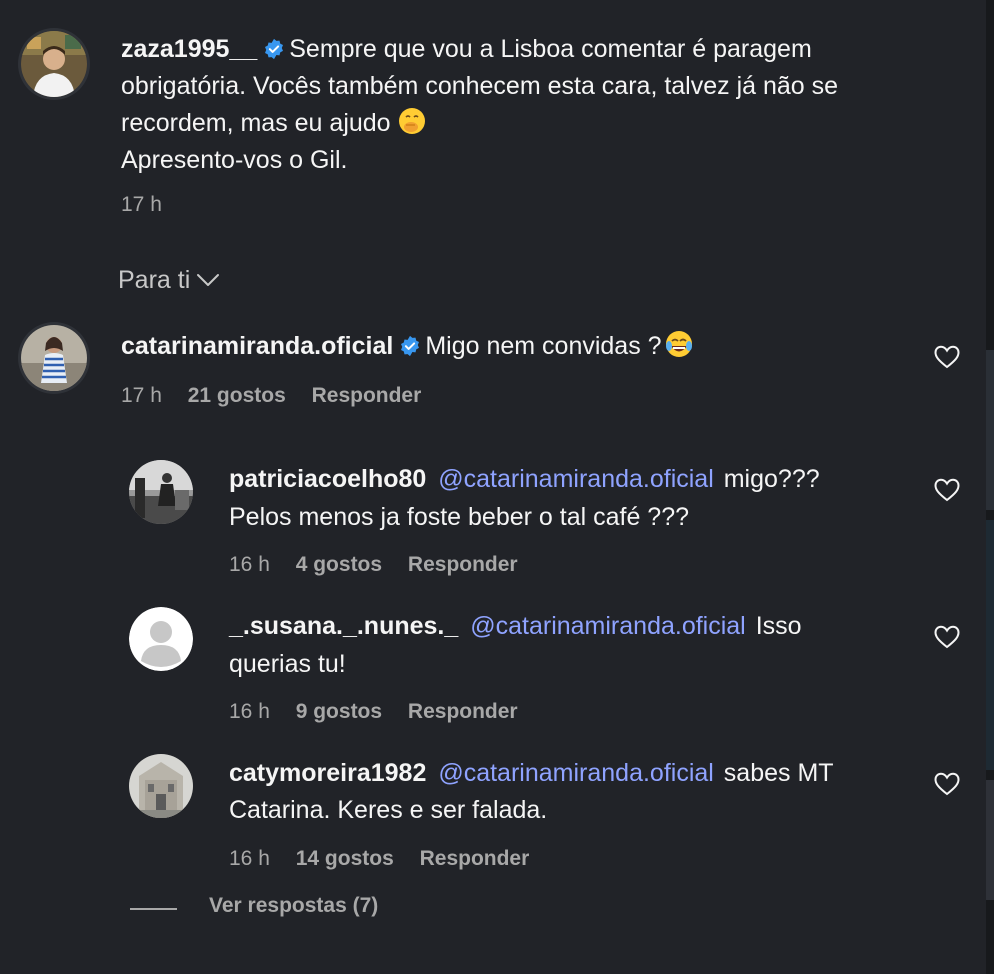 This screenshot has width=994, height=974. Describe the element at coordinates (153, 909) in the screenshot. I see `view-replies-divider` at that location.